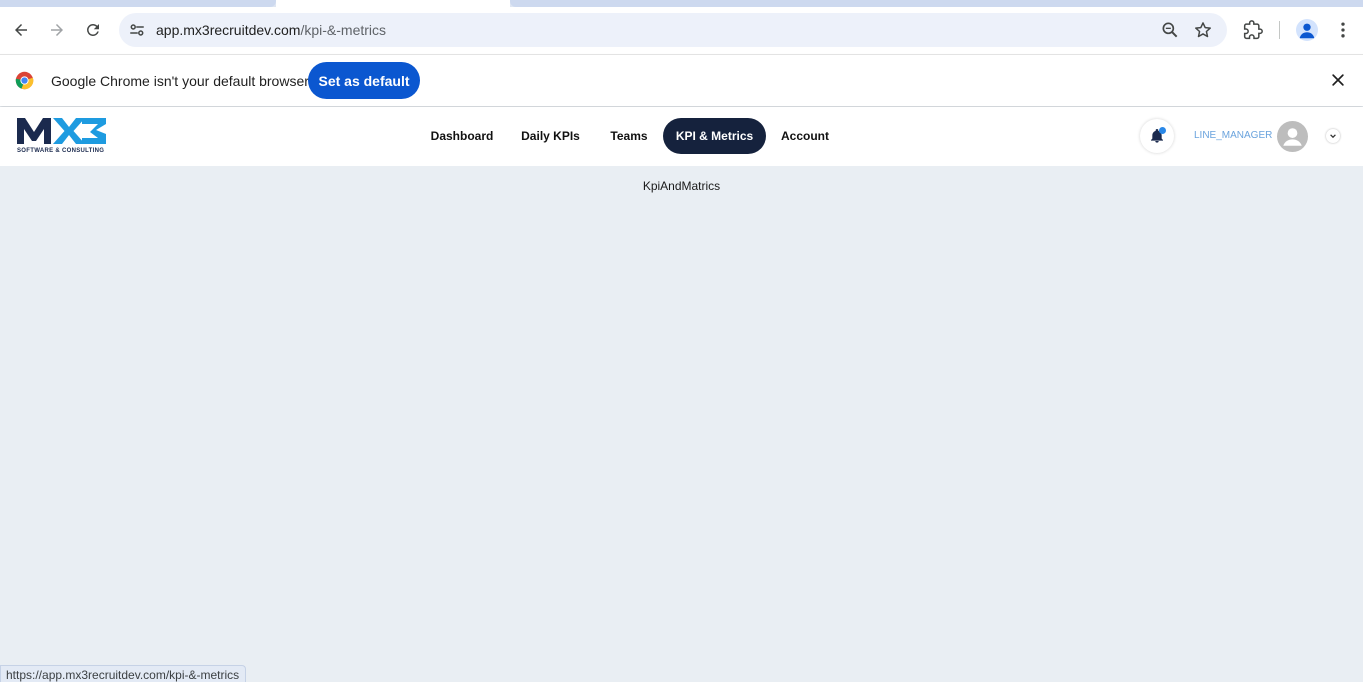  I want to click on nav-dashboard: Dashboard, so click(462, 136).